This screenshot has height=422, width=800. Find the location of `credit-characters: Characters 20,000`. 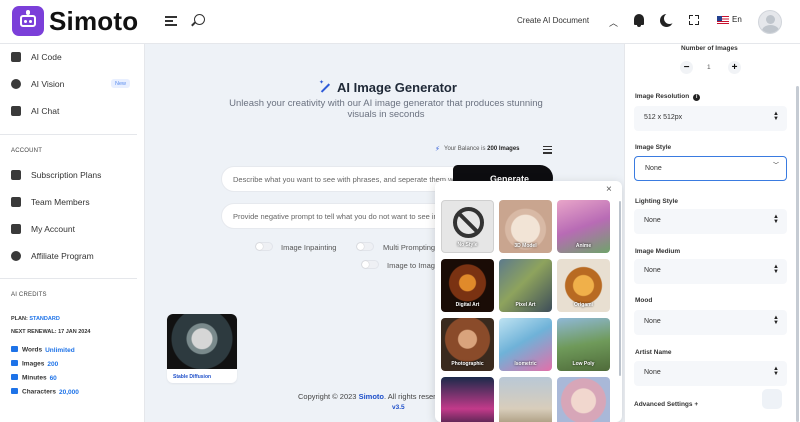

credit-characters: Characters 20,000 is located at coordinates (45, 393).